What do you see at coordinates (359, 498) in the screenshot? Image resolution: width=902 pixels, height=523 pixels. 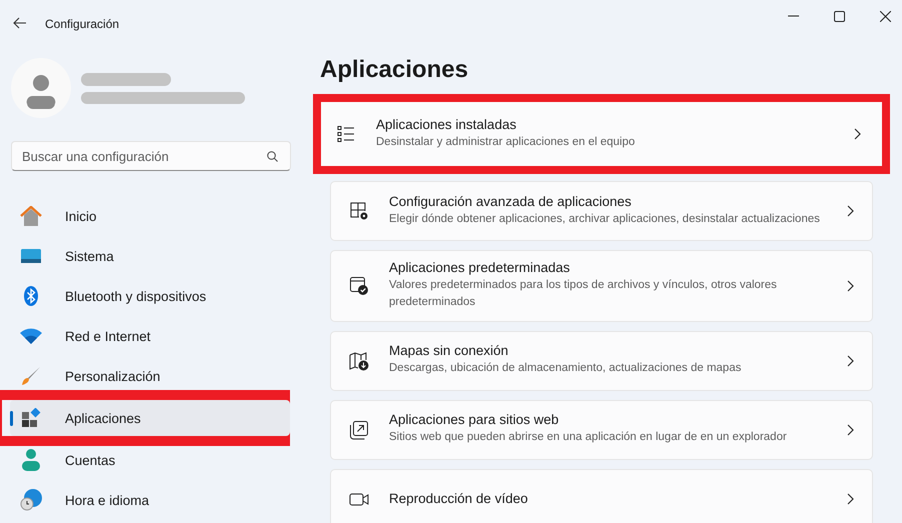 I see `video-camera-icon` at bounding box center [359, 498].